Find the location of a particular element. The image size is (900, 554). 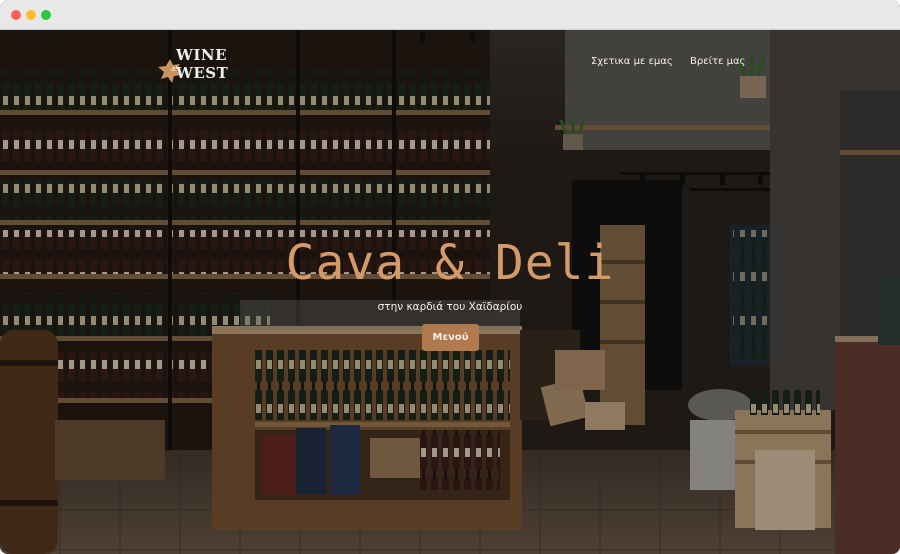

nav-find-us-link: Βρείτε μας is located at coordinates (717, 61).